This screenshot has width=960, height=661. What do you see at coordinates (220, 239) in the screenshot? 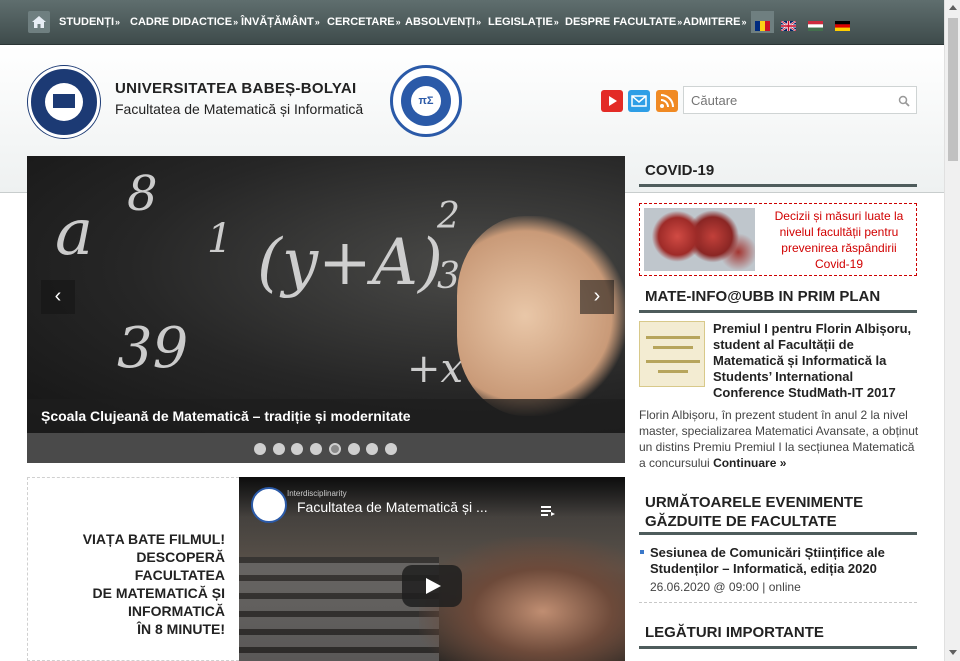
I see `chalk-writing: 1` at bounding box center [220, 239].